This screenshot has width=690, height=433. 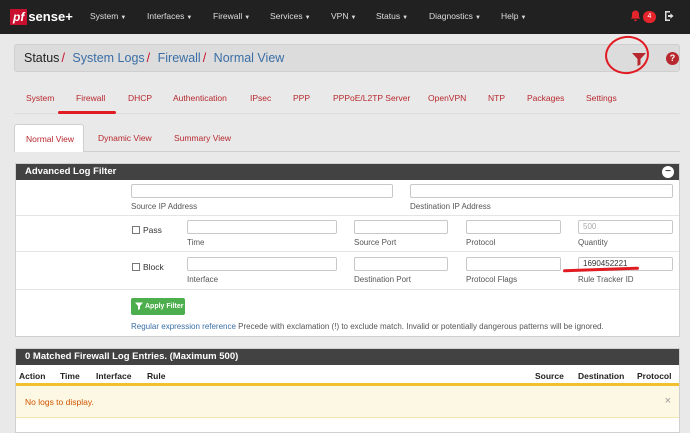 What do you see at coordinates (545, 98) in the screenshot?
I see `tab-packages: Packages` at bounding box center [545, 98].